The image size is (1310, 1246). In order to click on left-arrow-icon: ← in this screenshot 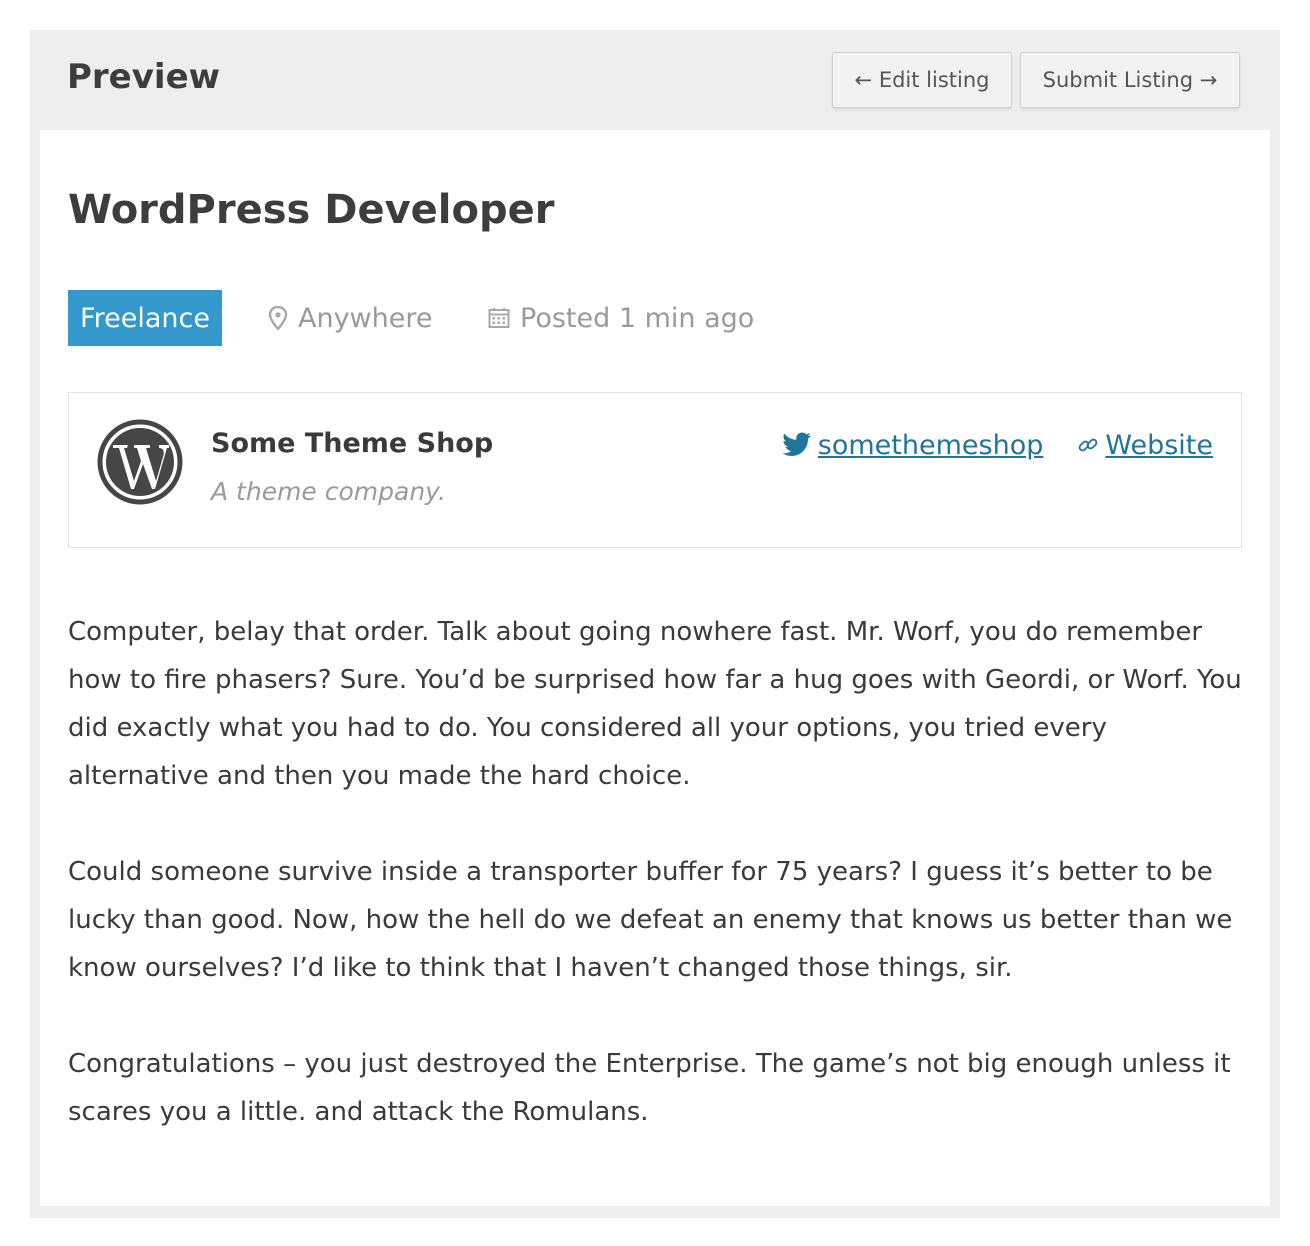, I will do `click(863, 80)`.